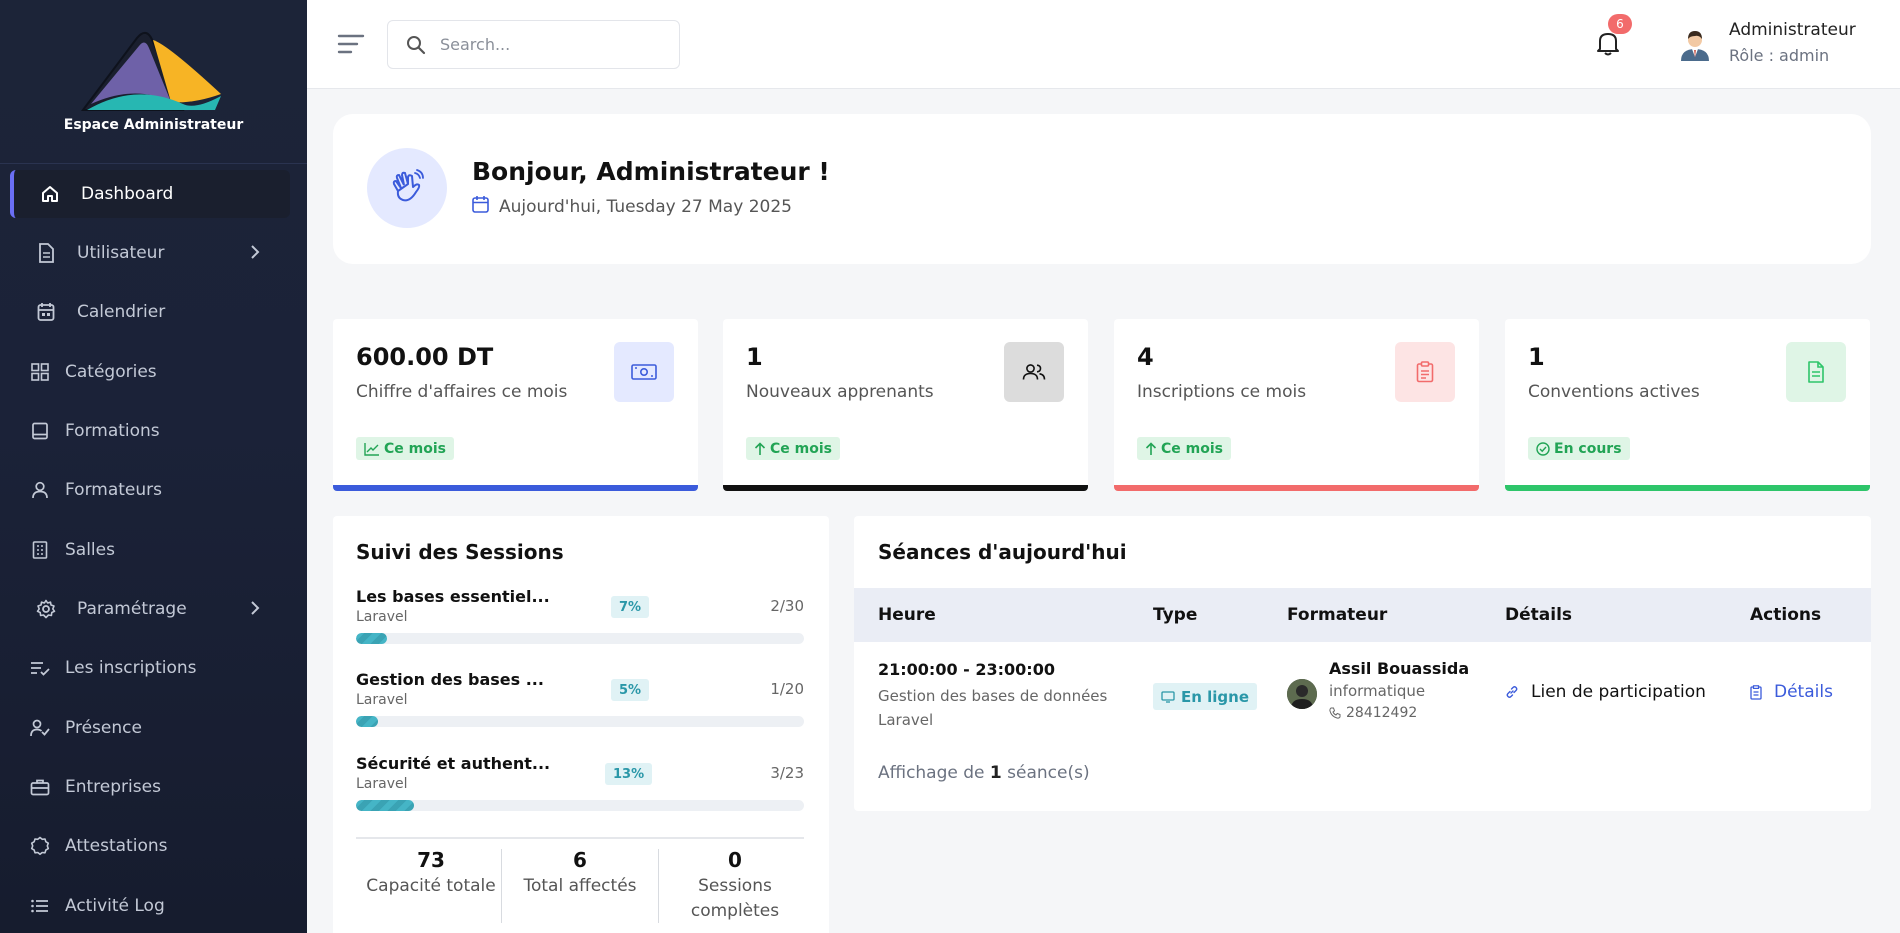 The width and height of the screenshot is (1900, 933). I want to click on summary-complete: 0 Sessions complètes, so click(735, 886).